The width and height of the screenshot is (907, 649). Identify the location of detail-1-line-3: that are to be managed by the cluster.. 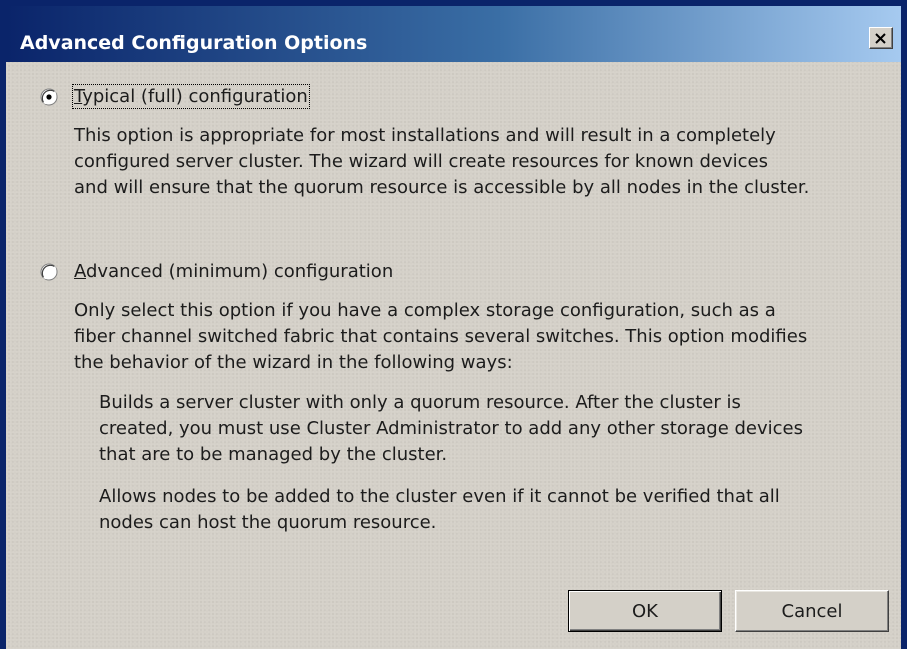
(273, 454).